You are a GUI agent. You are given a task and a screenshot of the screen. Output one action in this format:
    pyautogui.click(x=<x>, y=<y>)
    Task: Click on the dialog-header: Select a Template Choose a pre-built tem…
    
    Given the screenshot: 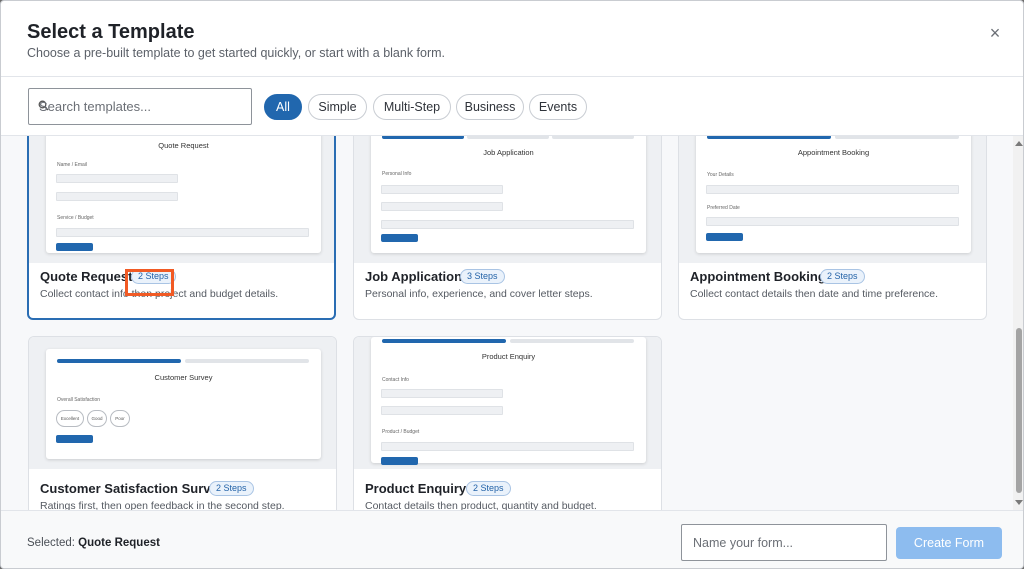 What is the action you would take?
    pyautogui.click(x=512, y=39)
    